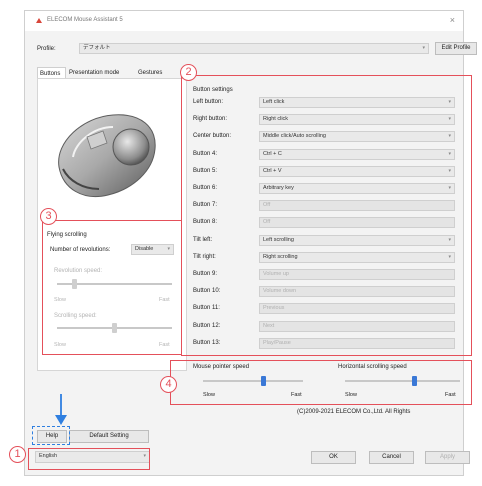 Image resolution: width=482 pixels, height=486 pixels. Describe the element at coordinates (452, 20) in the screenshot. I see `close-icon: ×` at that location.